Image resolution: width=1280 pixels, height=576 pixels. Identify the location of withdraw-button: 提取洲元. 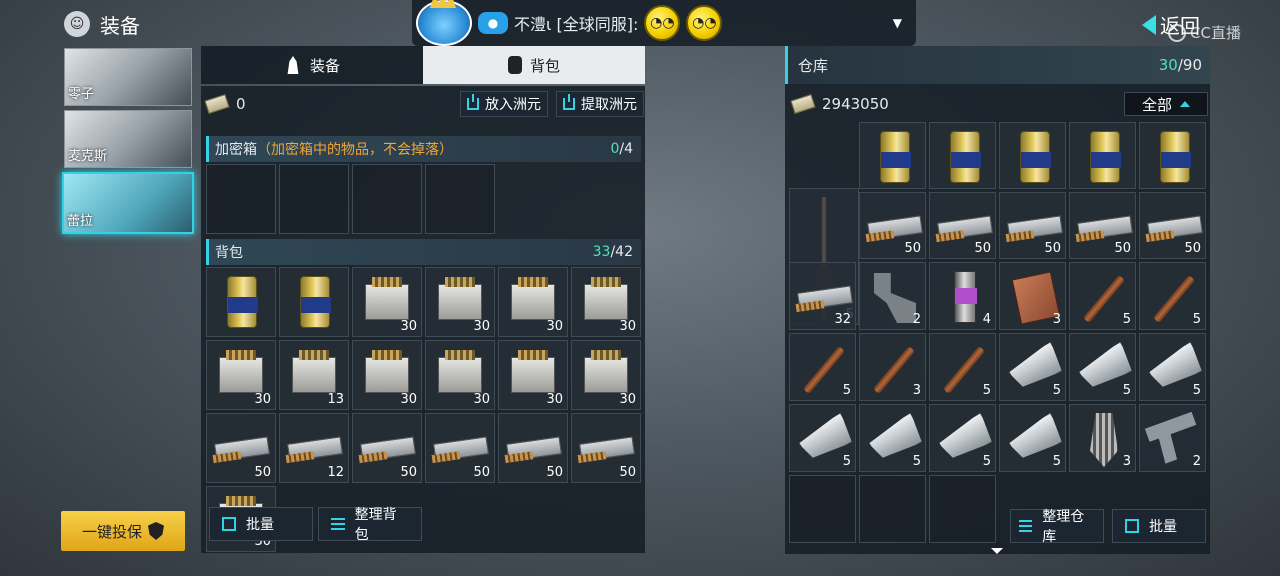
(600, 104).